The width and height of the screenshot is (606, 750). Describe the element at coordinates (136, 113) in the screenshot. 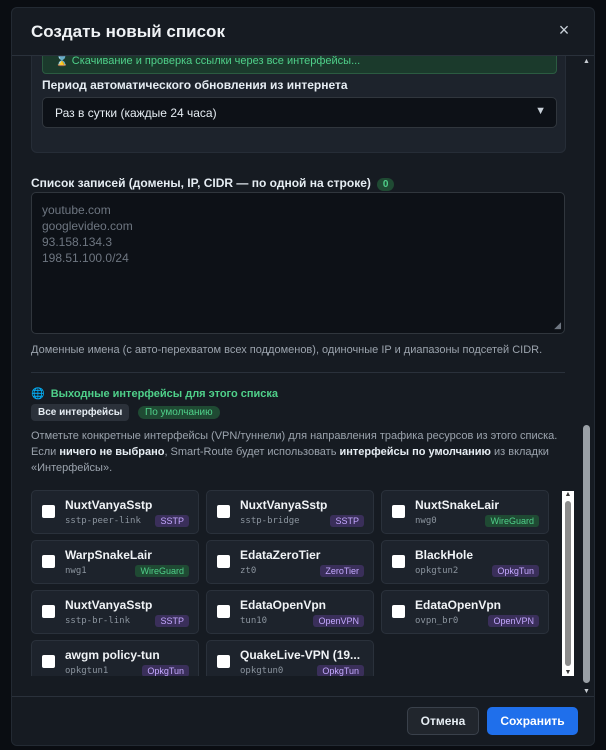

I see `period-value: Раз в сутки (каждые 24 часа)` at that location.